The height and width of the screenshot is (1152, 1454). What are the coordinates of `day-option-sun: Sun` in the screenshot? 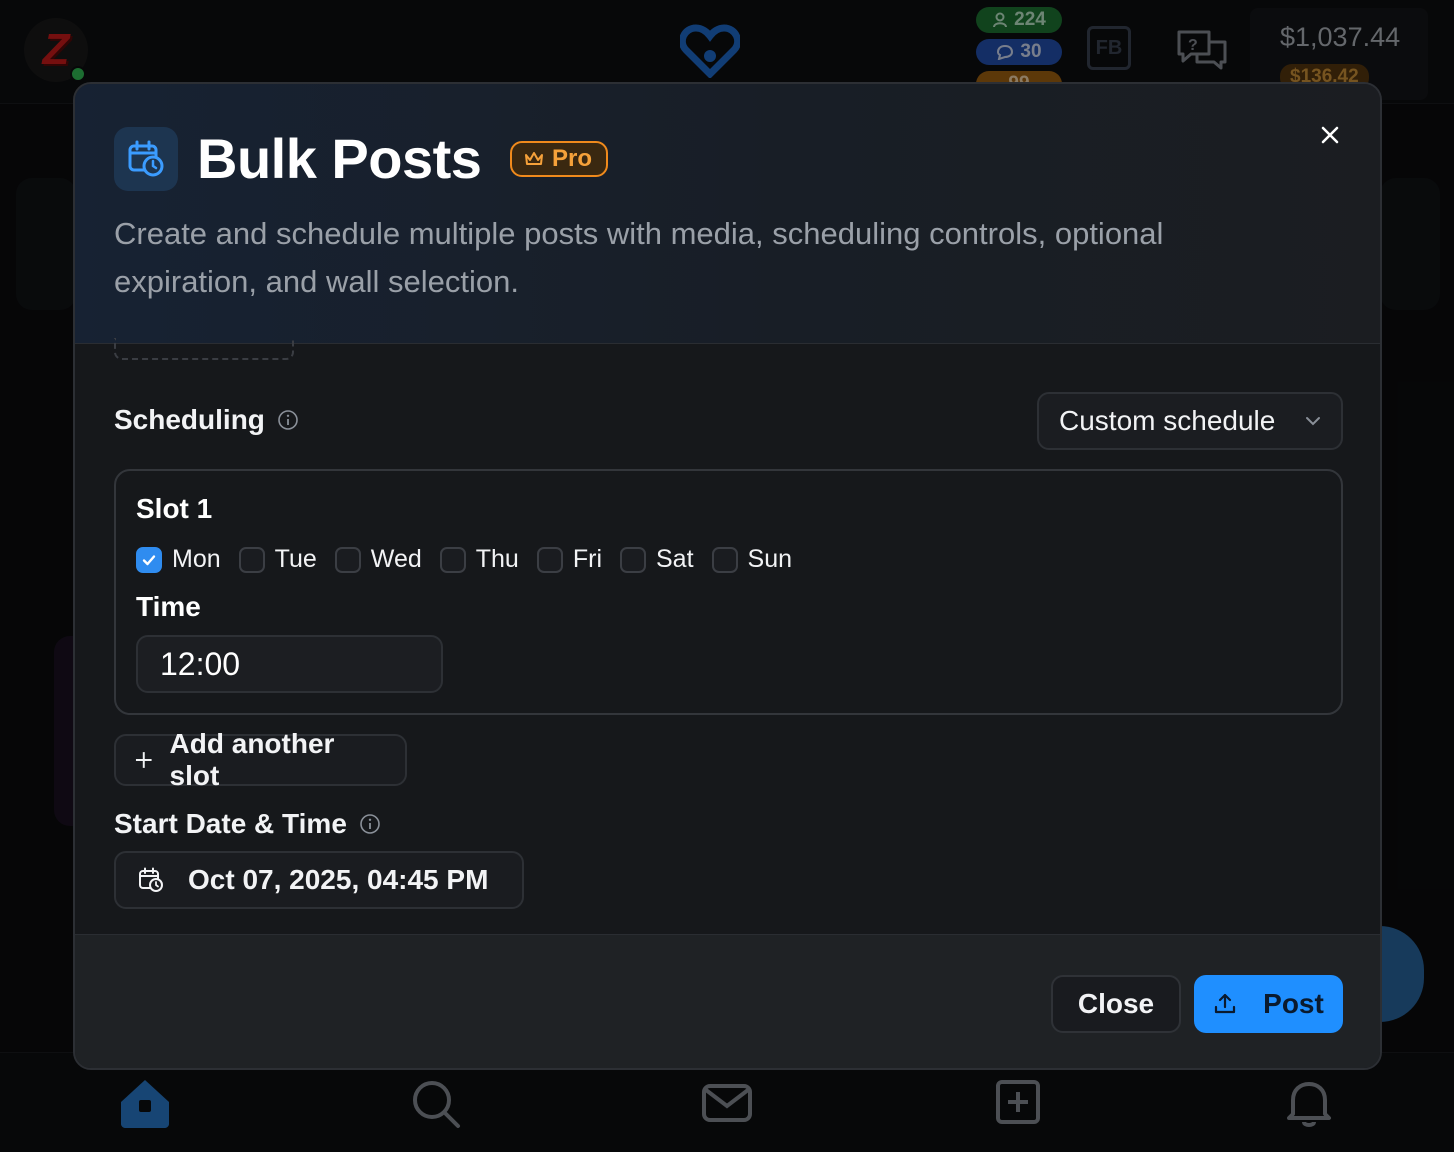 It's located at (752, 559).